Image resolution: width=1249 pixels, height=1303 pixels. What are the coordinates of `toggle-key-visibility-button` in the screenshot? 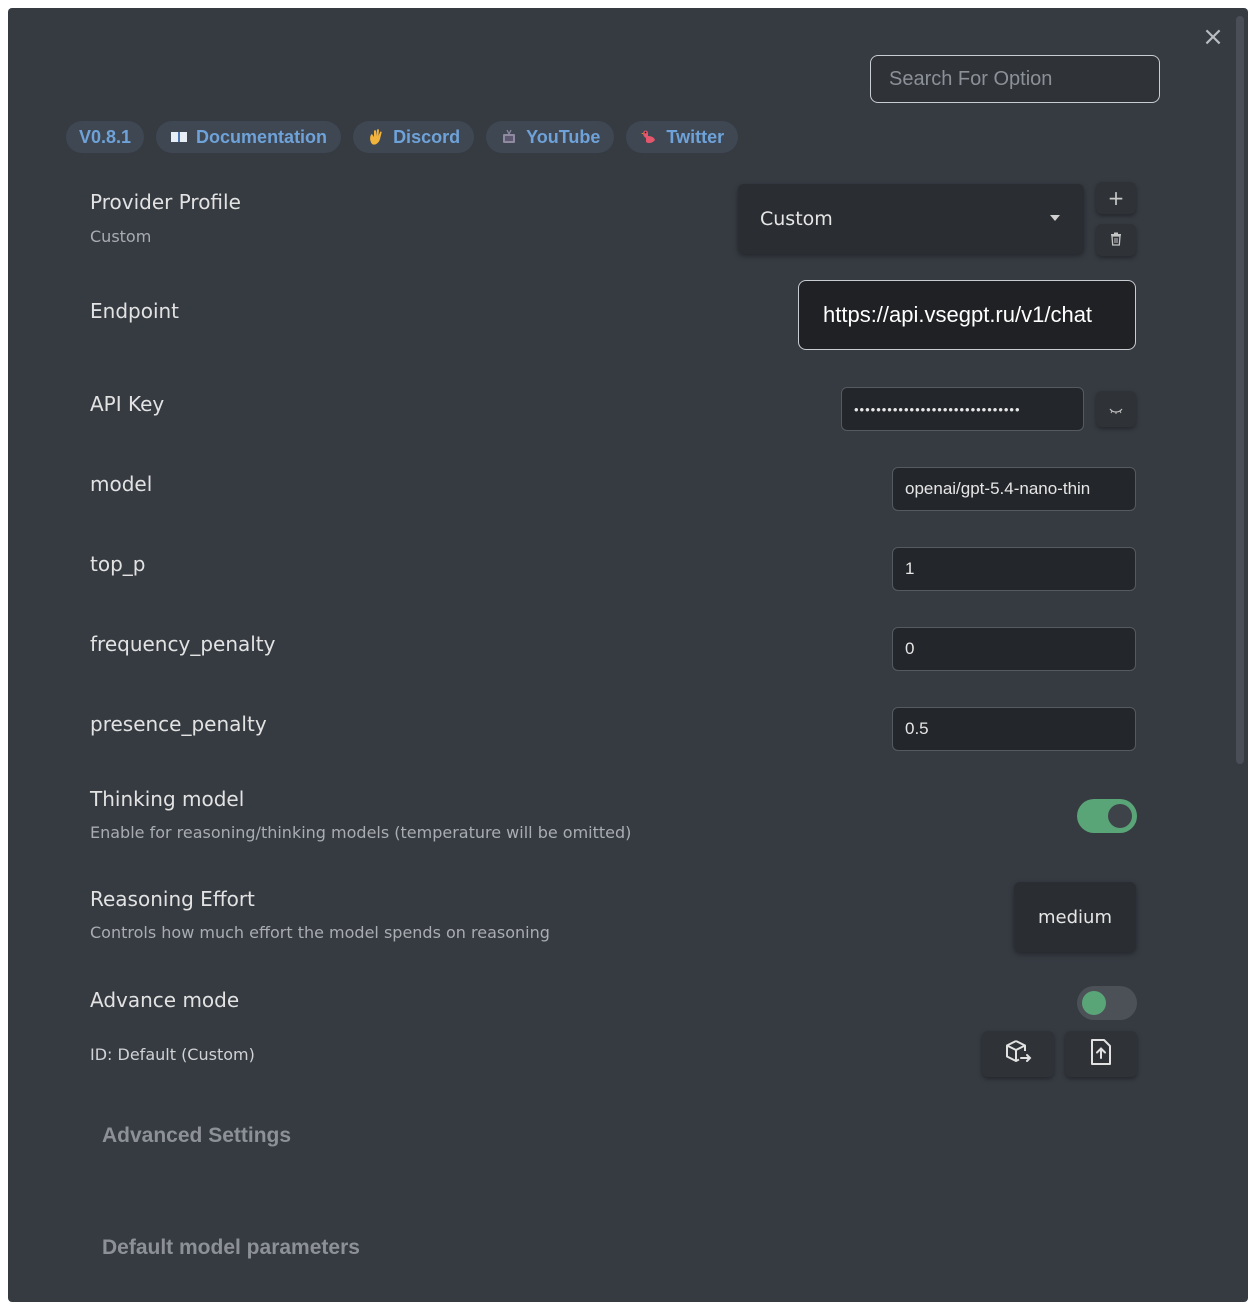 It's located at (1116, 409).